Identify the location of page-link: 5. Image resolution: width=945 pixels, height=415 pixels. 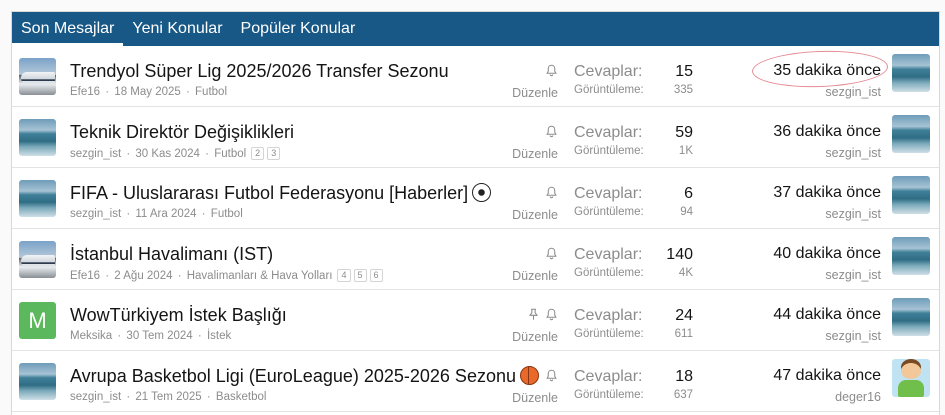
(360, 275).